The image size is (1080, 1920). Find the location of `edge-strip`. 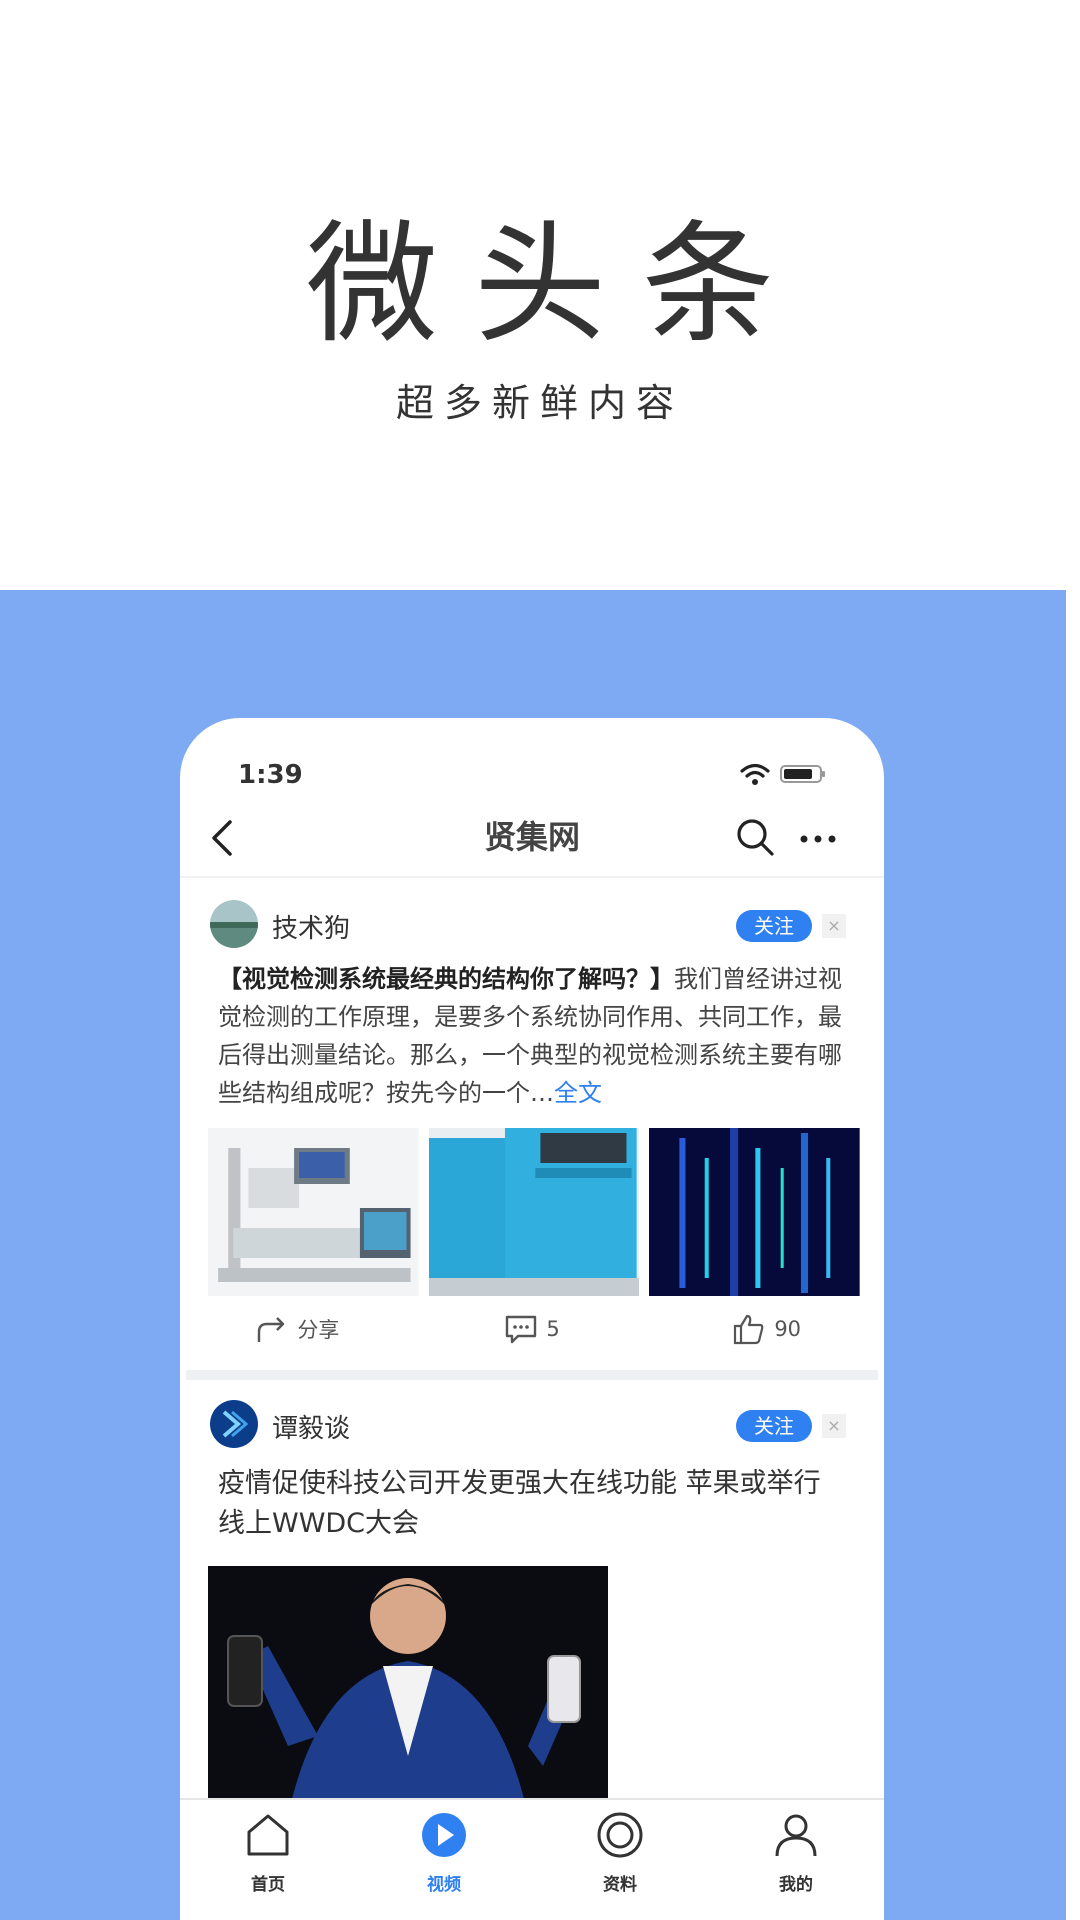

edge-strip is located at coordinates (1073, 1255).